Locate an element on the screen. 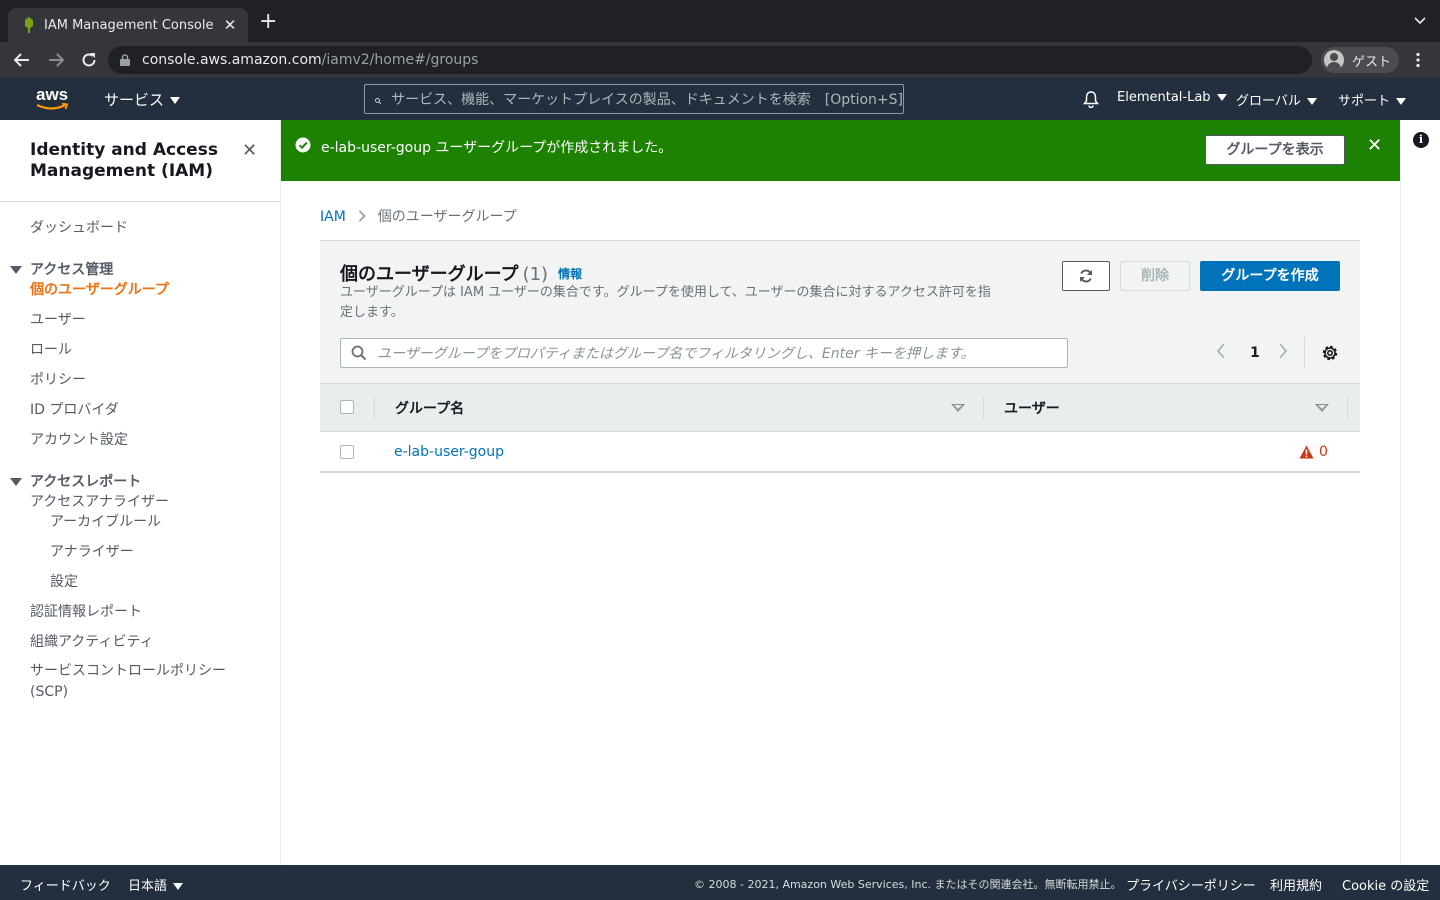  sidebar-item-analyzers: アナライザー is located at coordinates (92, 551).